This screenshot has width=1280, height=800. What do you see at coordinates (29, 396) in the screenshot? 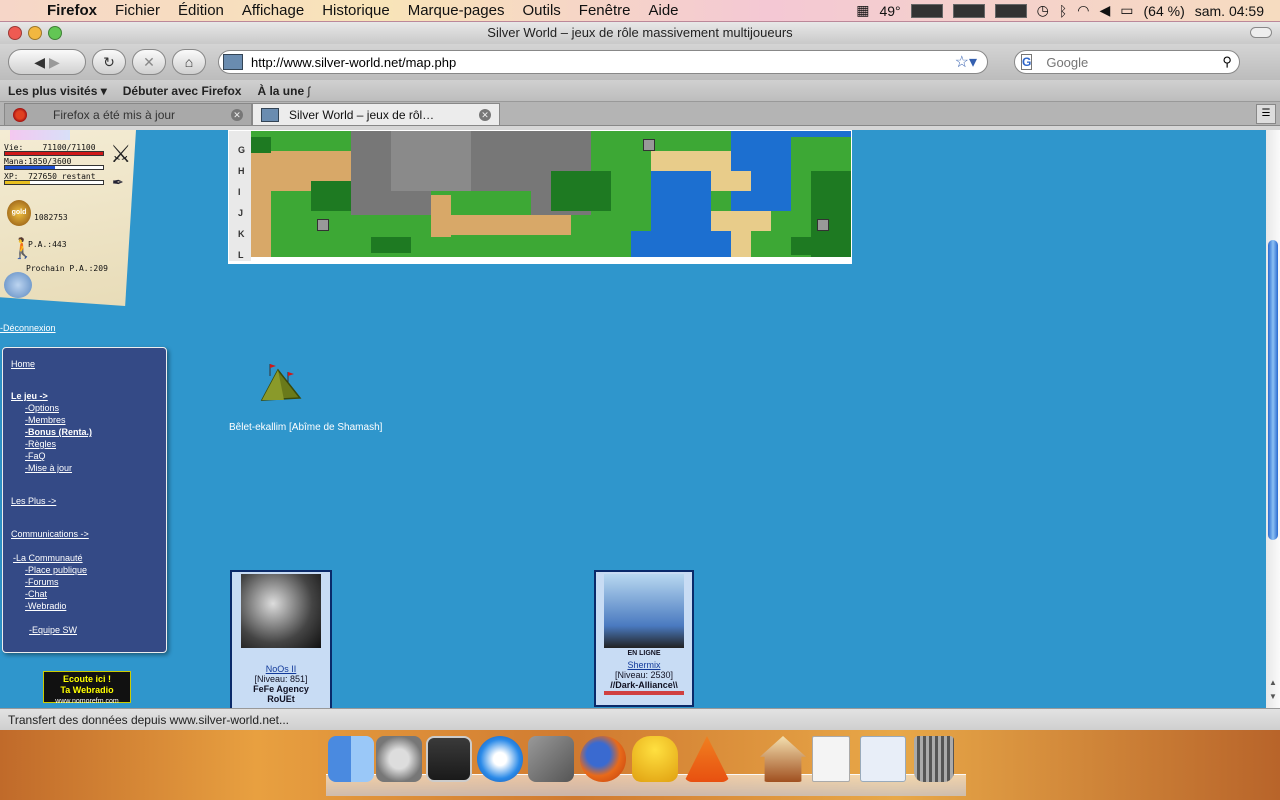
I see `menu-le-jeu-link: Le jeu ->` at bounding box center [29, 396].